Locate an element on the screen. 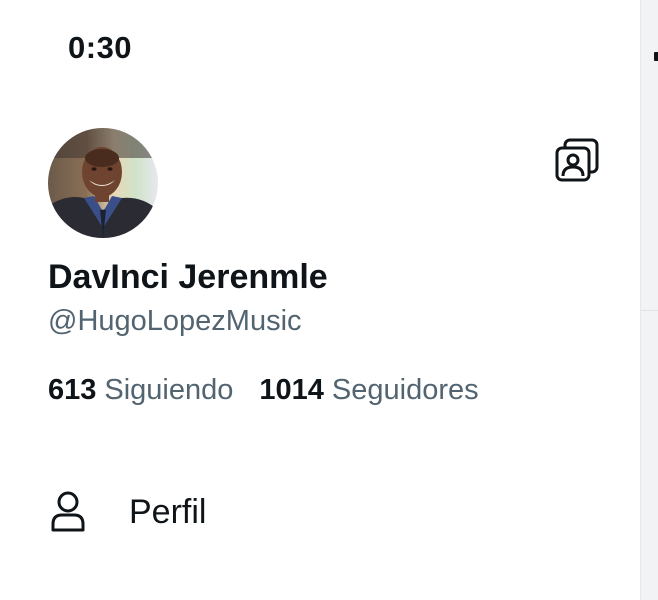 This screenshot has width=658, height=600. following-stat: 613 Siguiendo is located at coordinates (140, 390).